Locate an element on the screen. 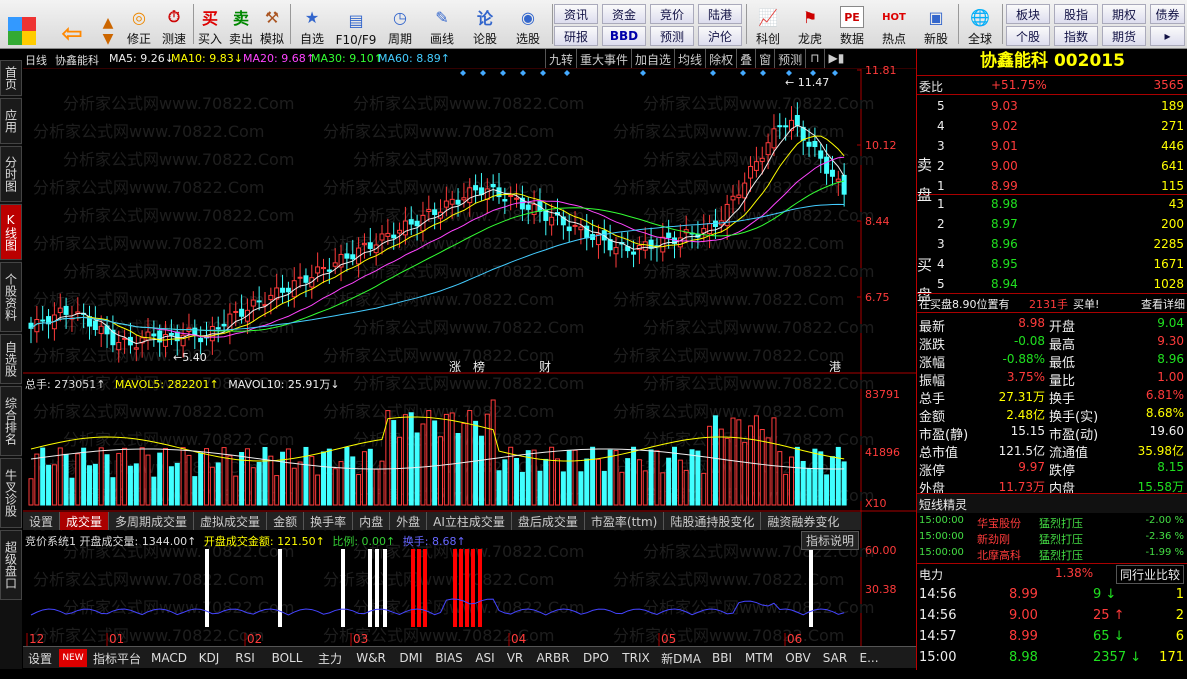  simulate-button: ⚒ 模拟 is located at coordinates (272, 24).